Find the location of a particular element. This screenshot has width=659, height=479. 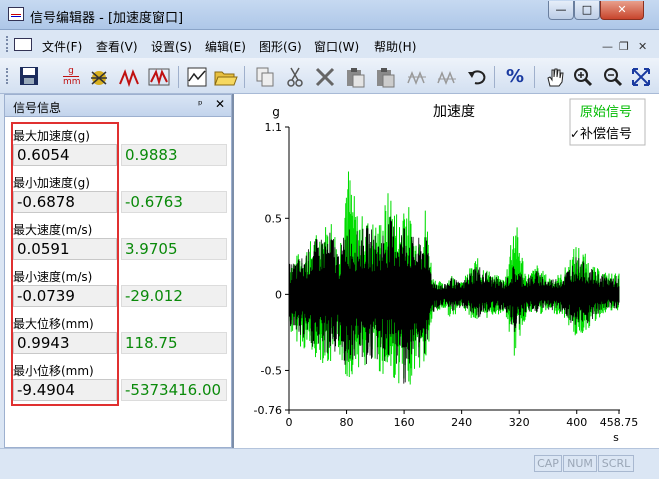

status-num: NUM is located at coordinates (580, 463).